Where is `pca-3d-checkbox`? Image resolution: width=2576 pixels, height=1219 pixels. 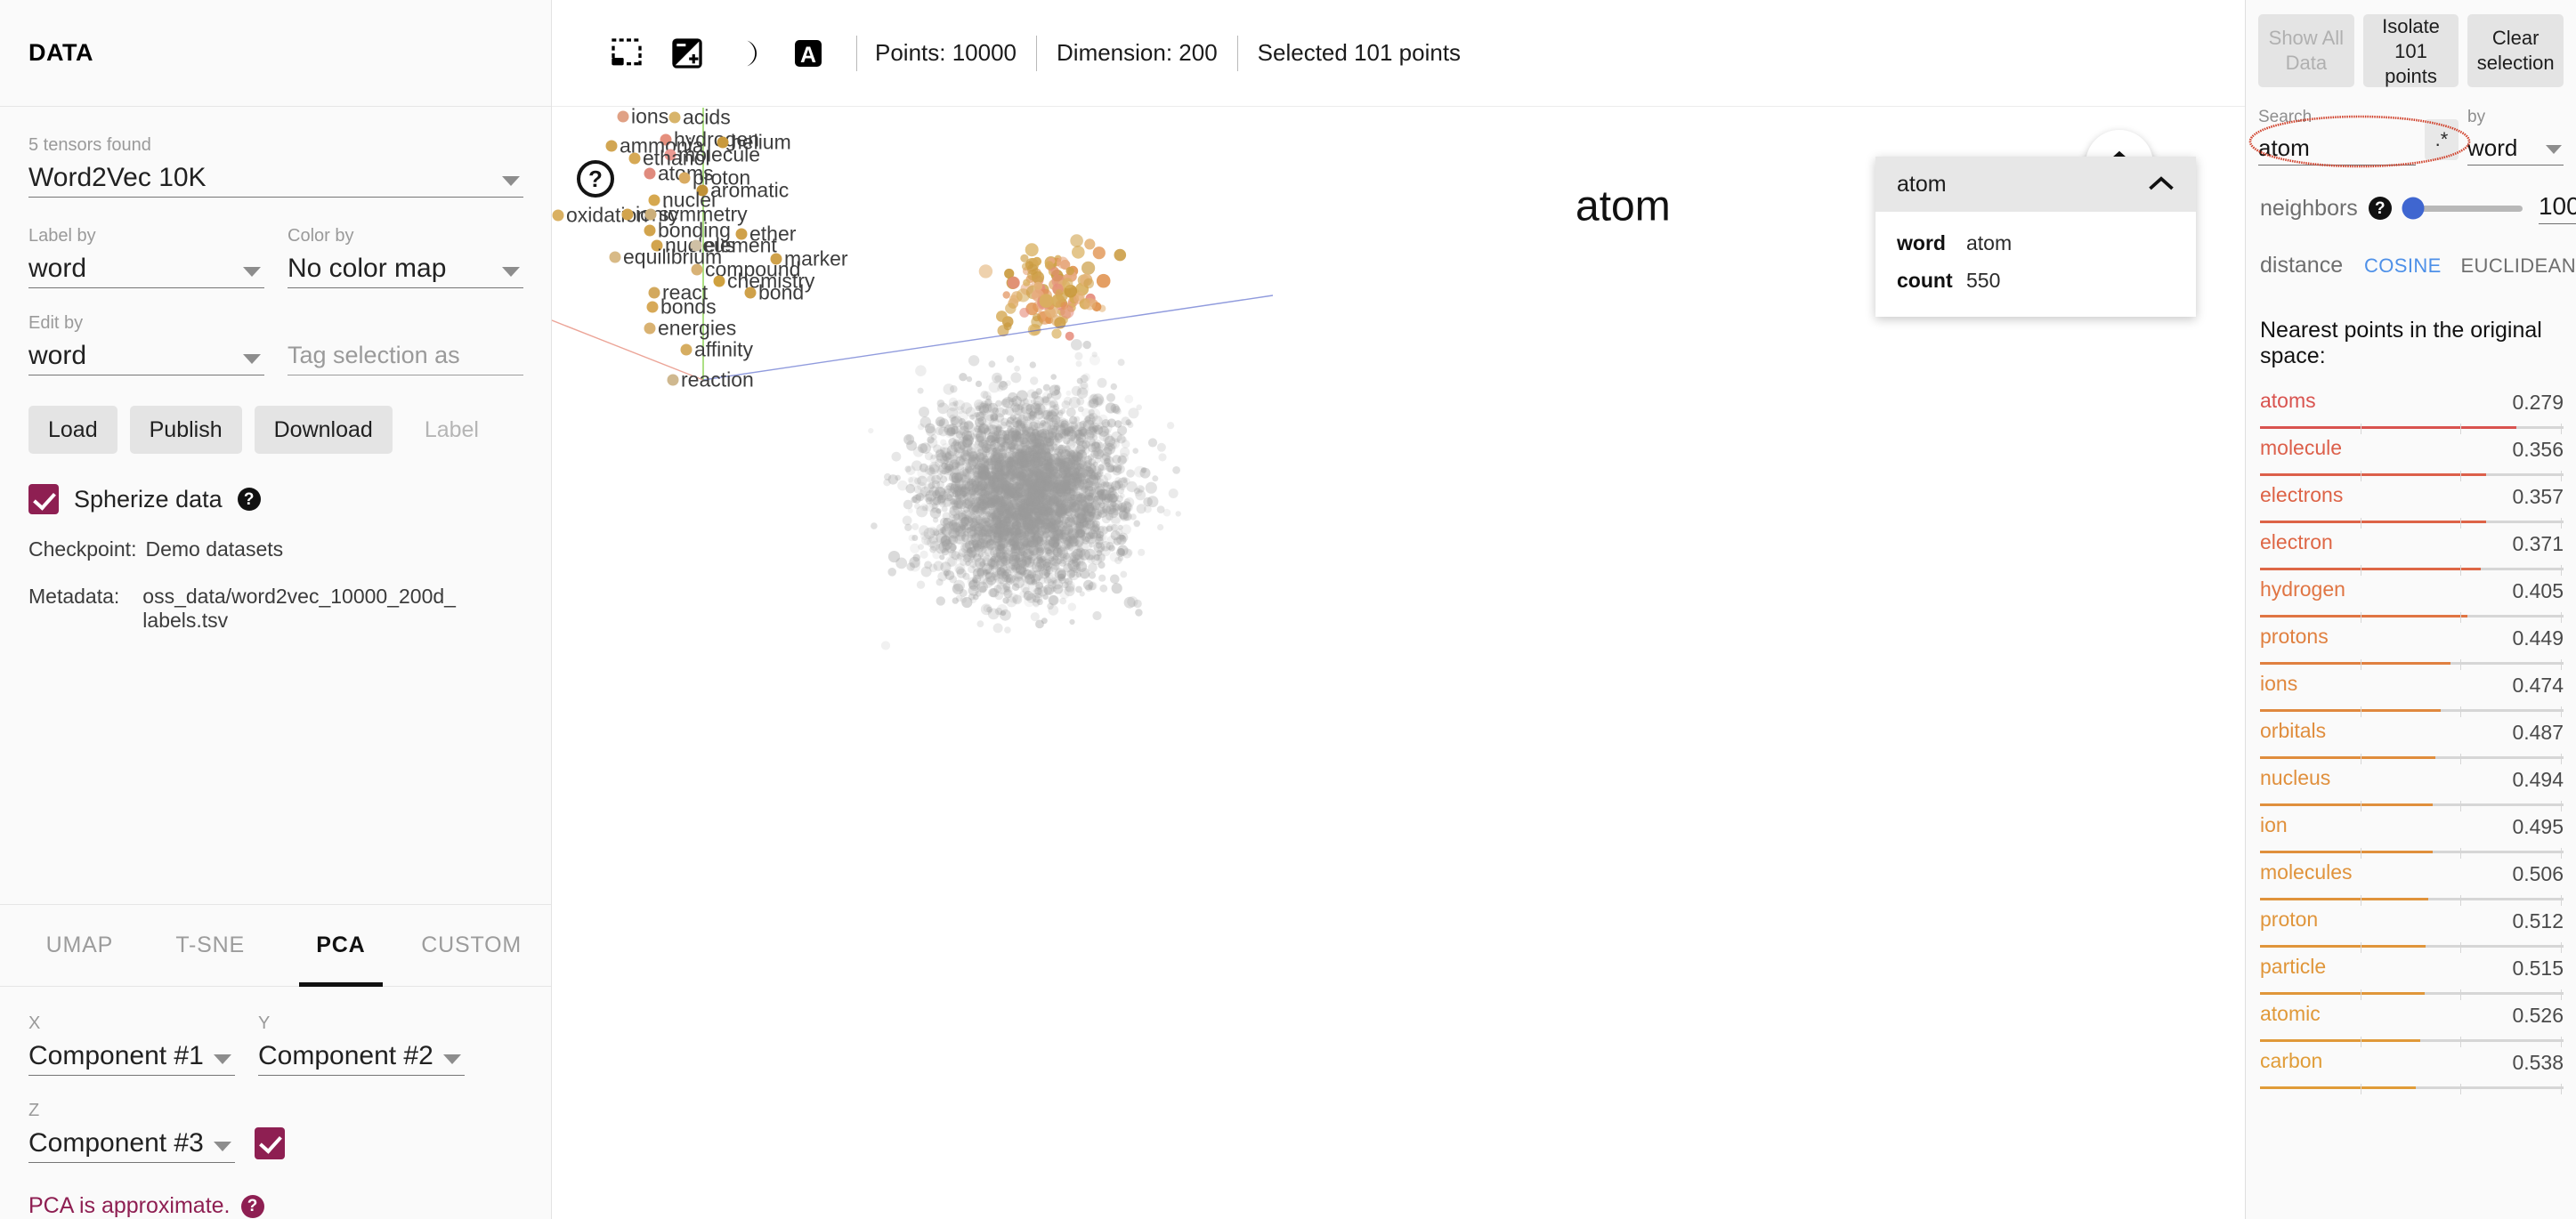
pca-3d-checkbox is located at coordinates (270, 1143).